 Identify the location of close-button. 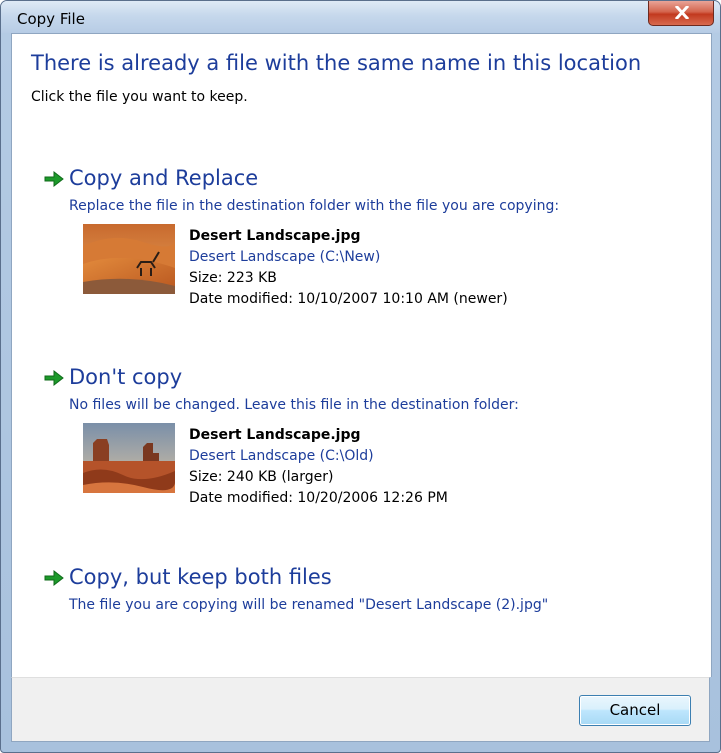
(681, 13).